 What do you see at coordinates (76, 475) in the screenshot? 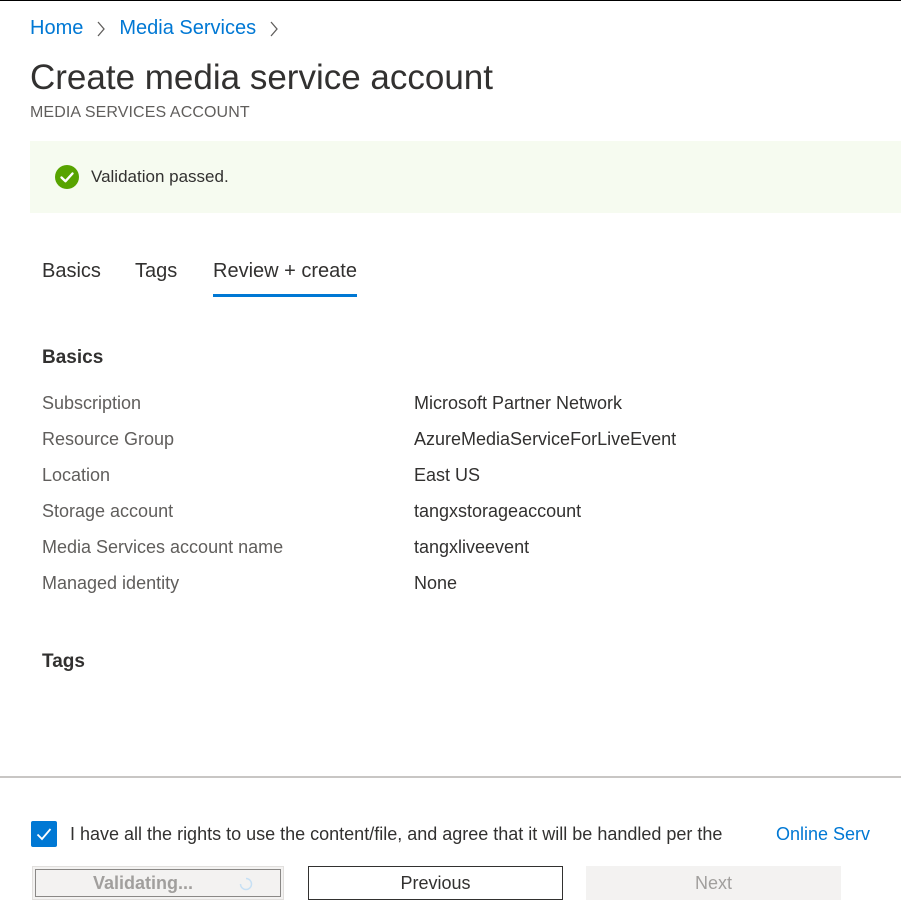
I see `summary-label: Location` at bounding box center [76, 475].